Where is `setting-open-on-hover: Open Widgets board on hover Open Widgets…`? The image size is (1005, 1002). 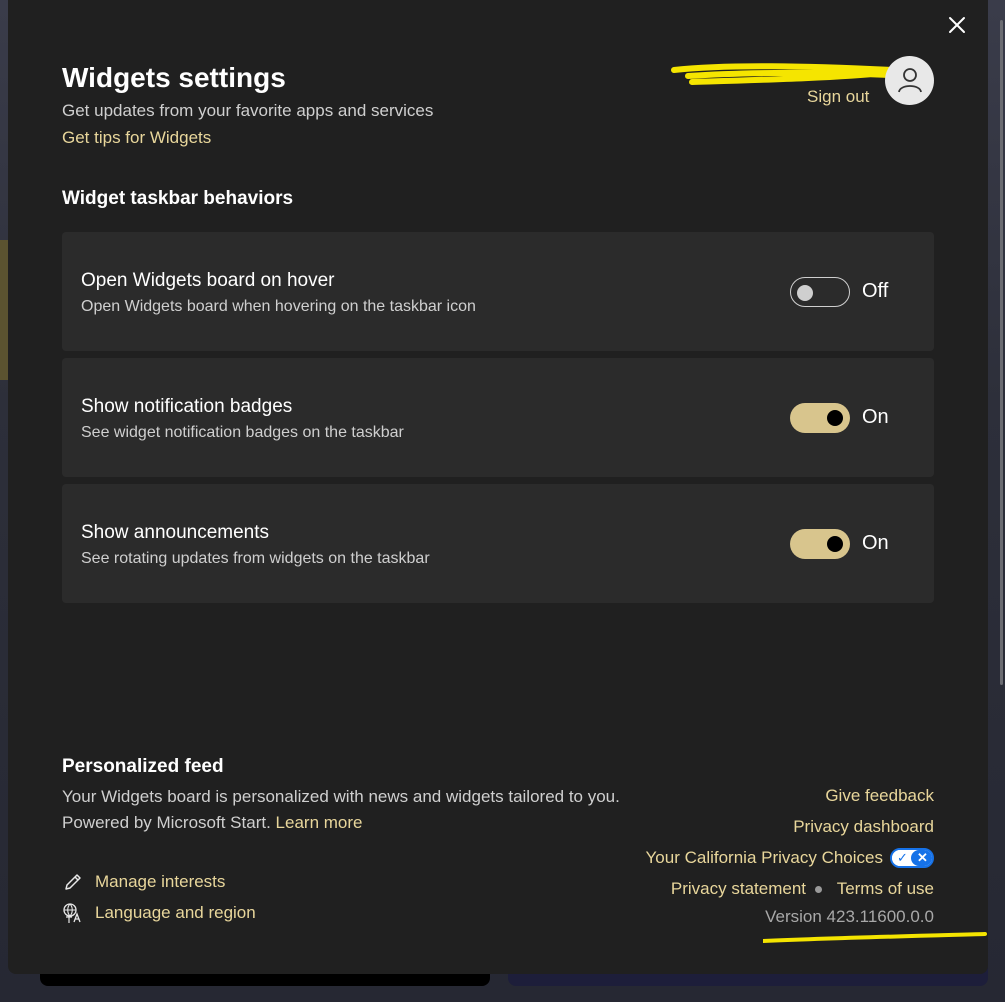 setting-open-on-hover: Open Widgets board on hover Open Widgets… is located at coordinates (498, 291).